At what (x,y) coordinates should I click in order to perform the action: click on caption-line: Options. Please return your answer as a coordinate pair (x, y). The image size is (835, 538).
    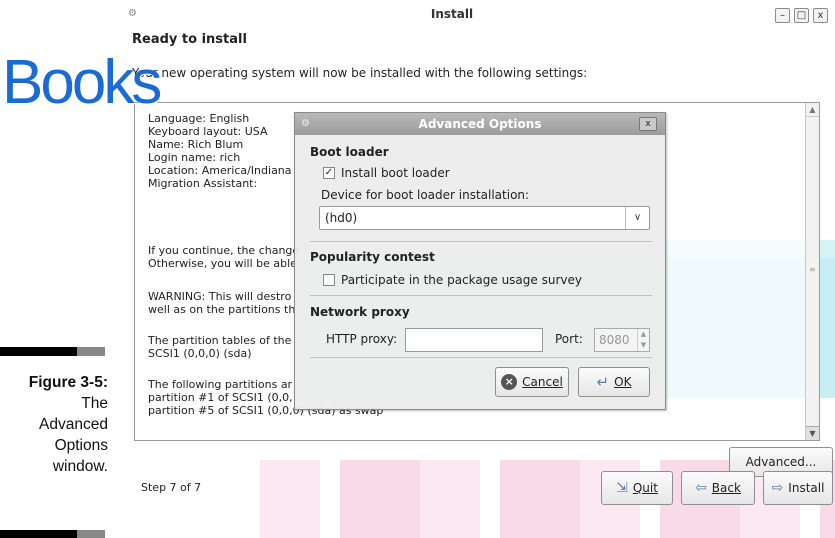
    Looking at the image, I should click on (81, 445).